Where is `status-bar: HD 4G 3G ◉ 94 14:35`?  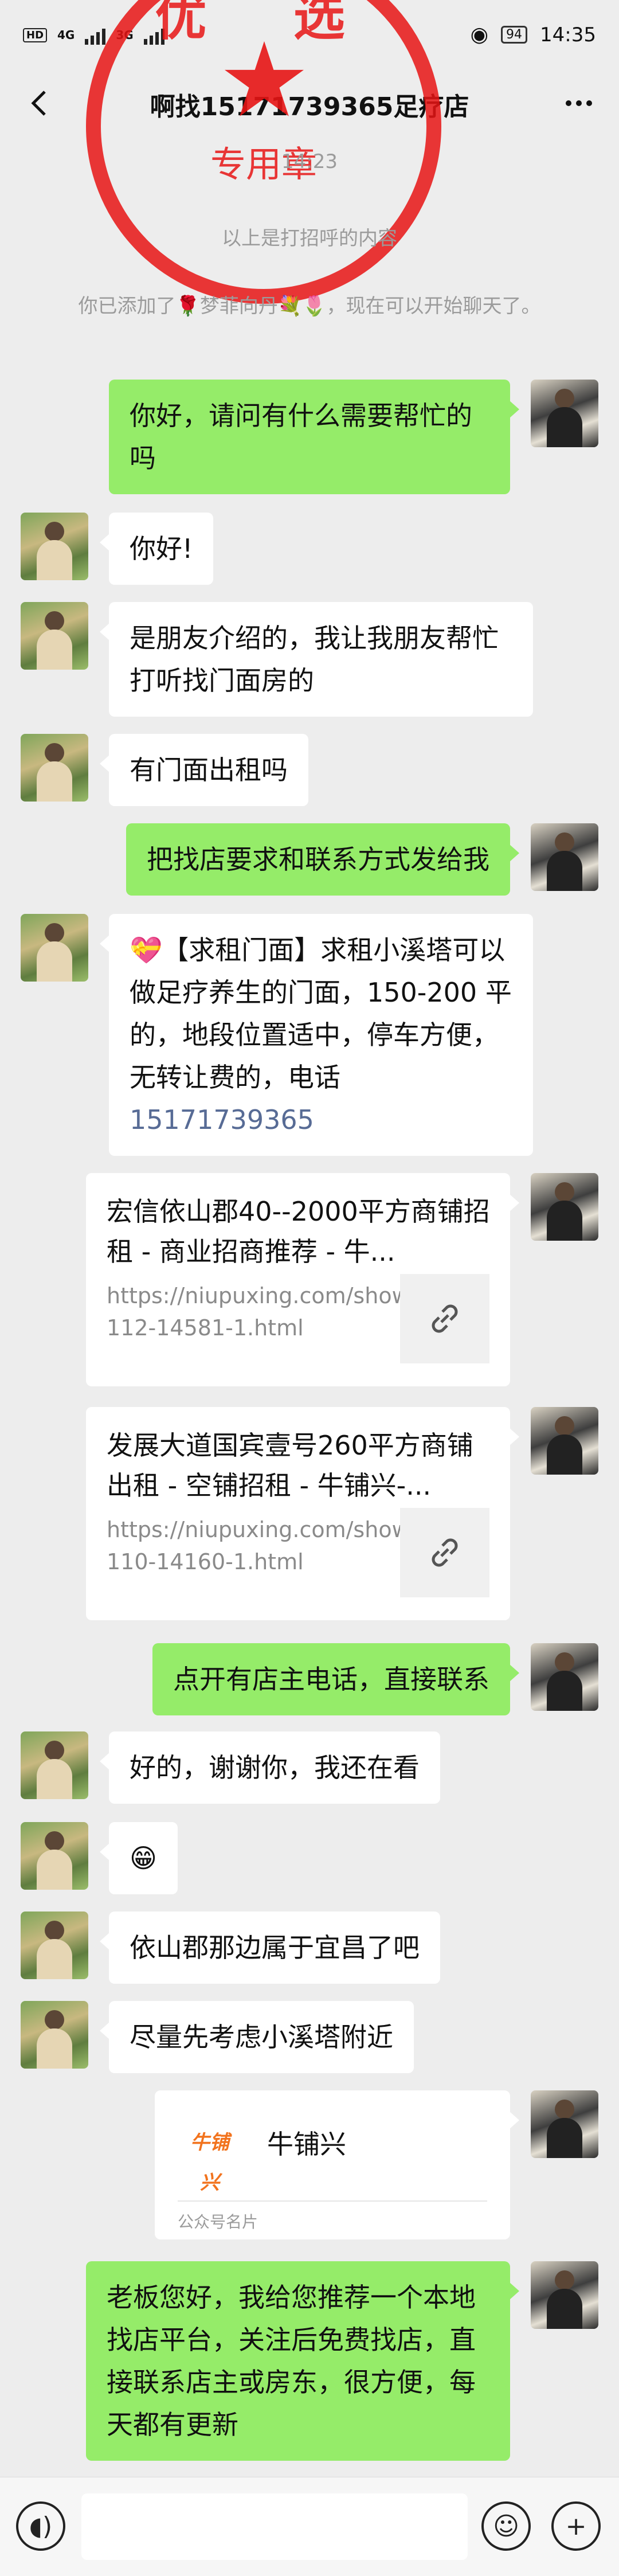
status-bar: HD 4G 3G ◉ 94 14:35 is located at coordinates (309, 34).